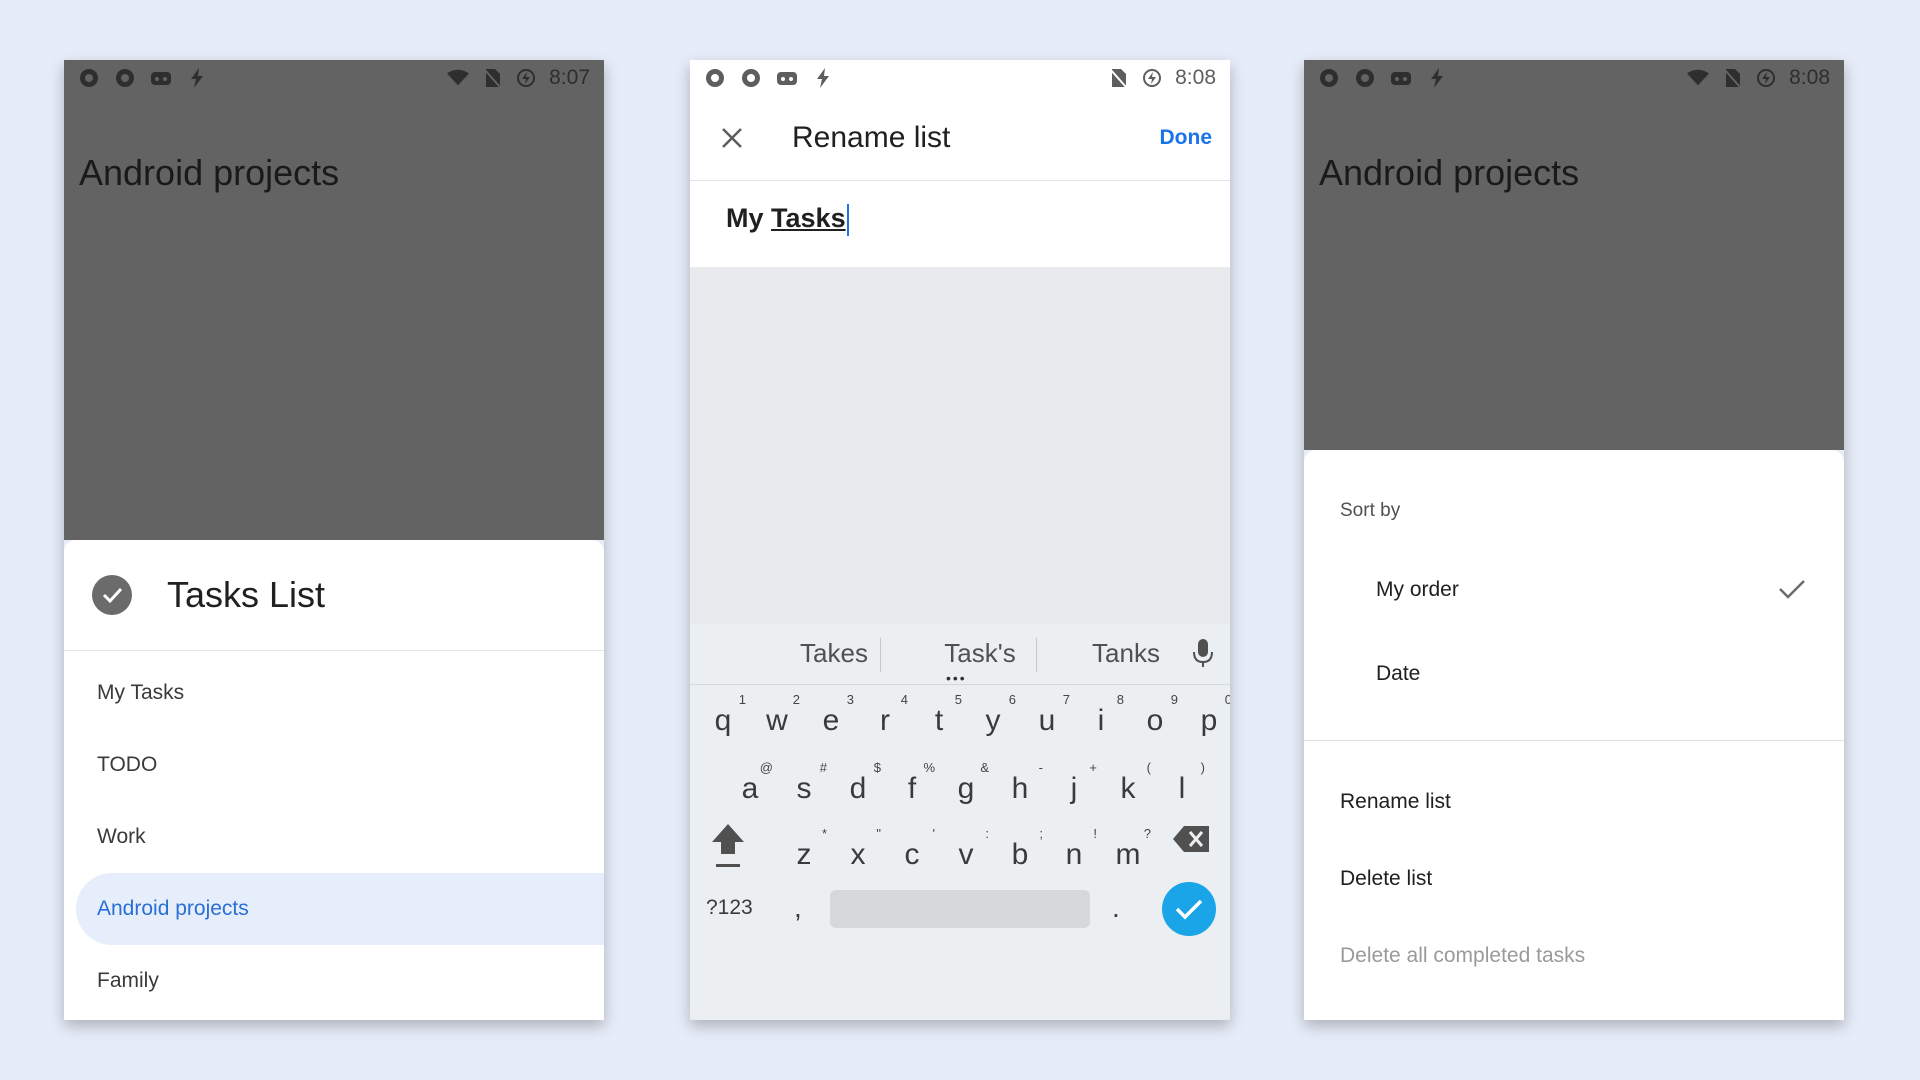 This screenshot has height=1080, width=1920. I want to click on key-a: @ a, so click(750, 789).